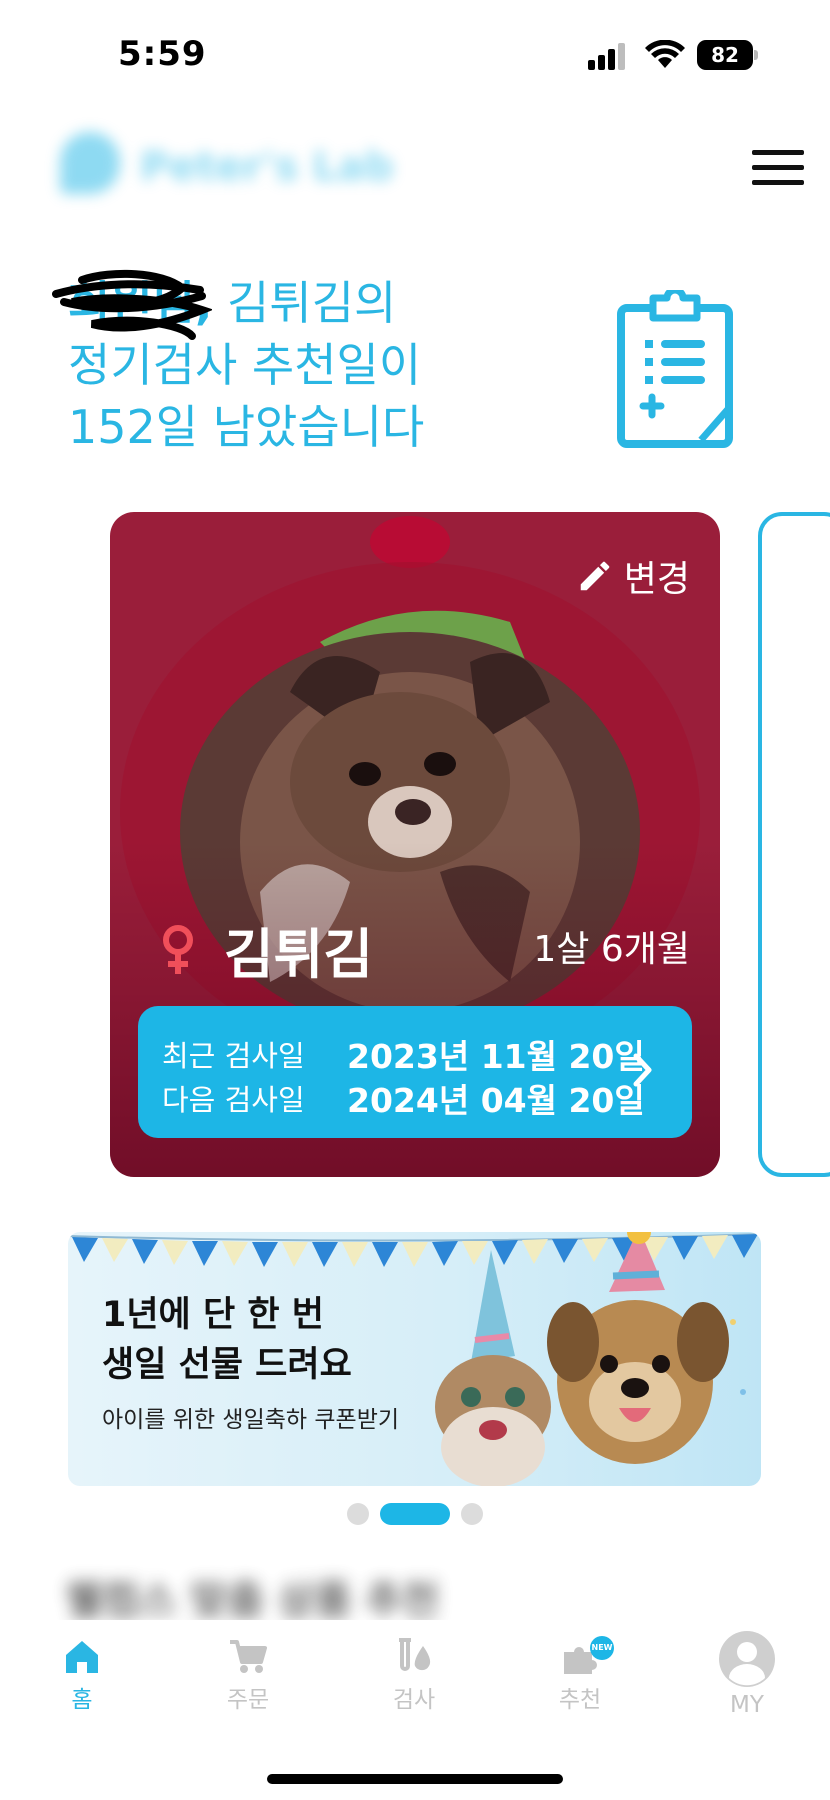 Image resolution: width=830 pixels, height=1800 pixels. I want to click on pet-name: 김튀김, so click(299, 954).